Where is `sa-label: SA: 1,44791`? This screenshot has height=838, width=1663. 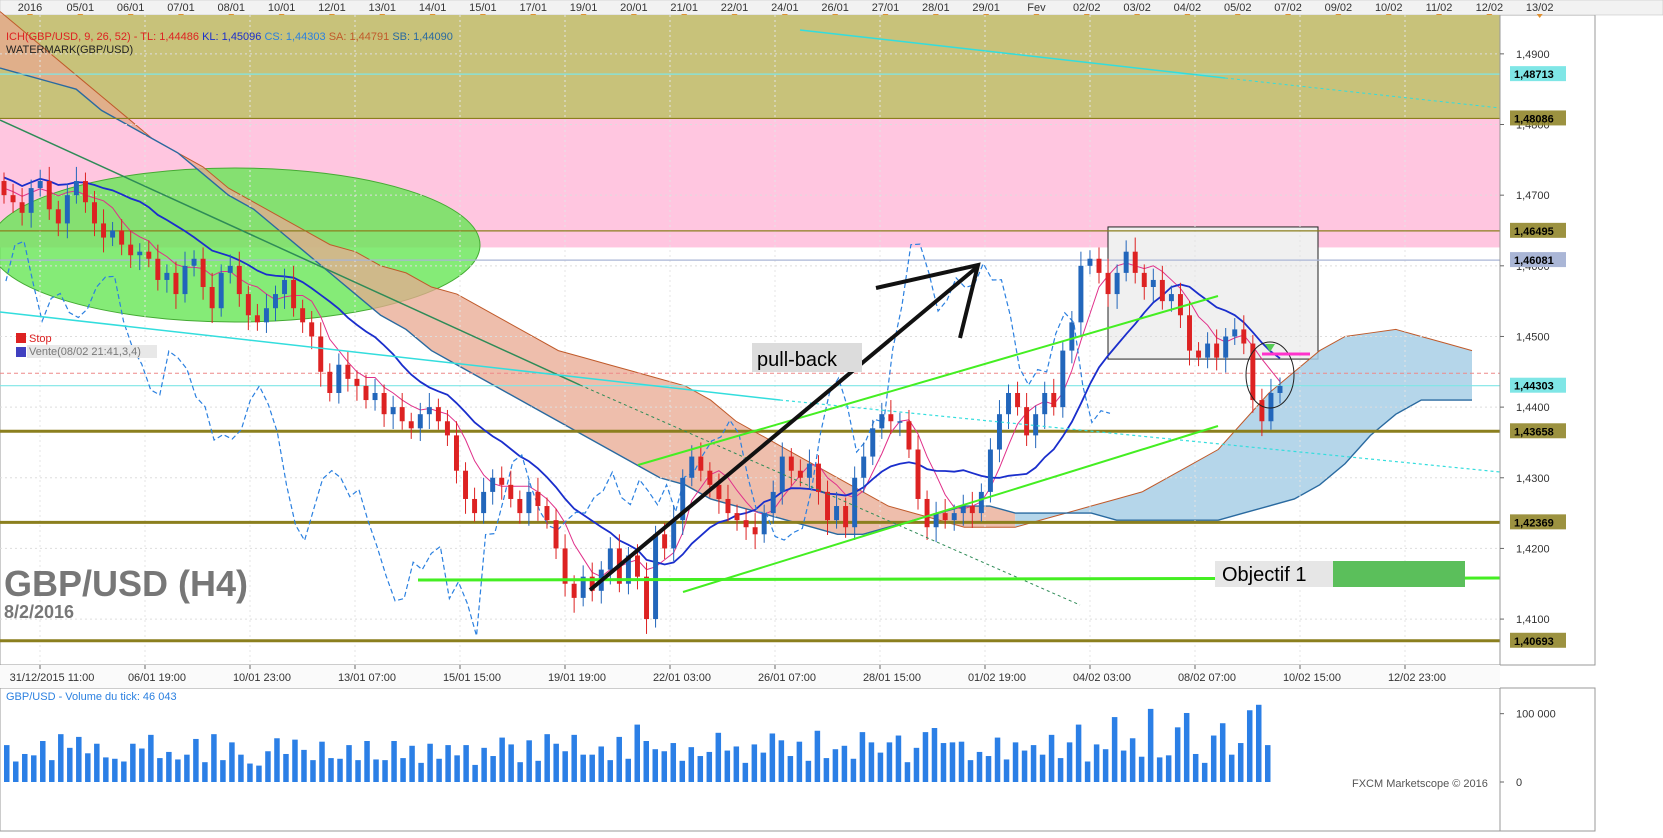 sa-label: SA: 1,44791 is located at coordinates (359, 37).